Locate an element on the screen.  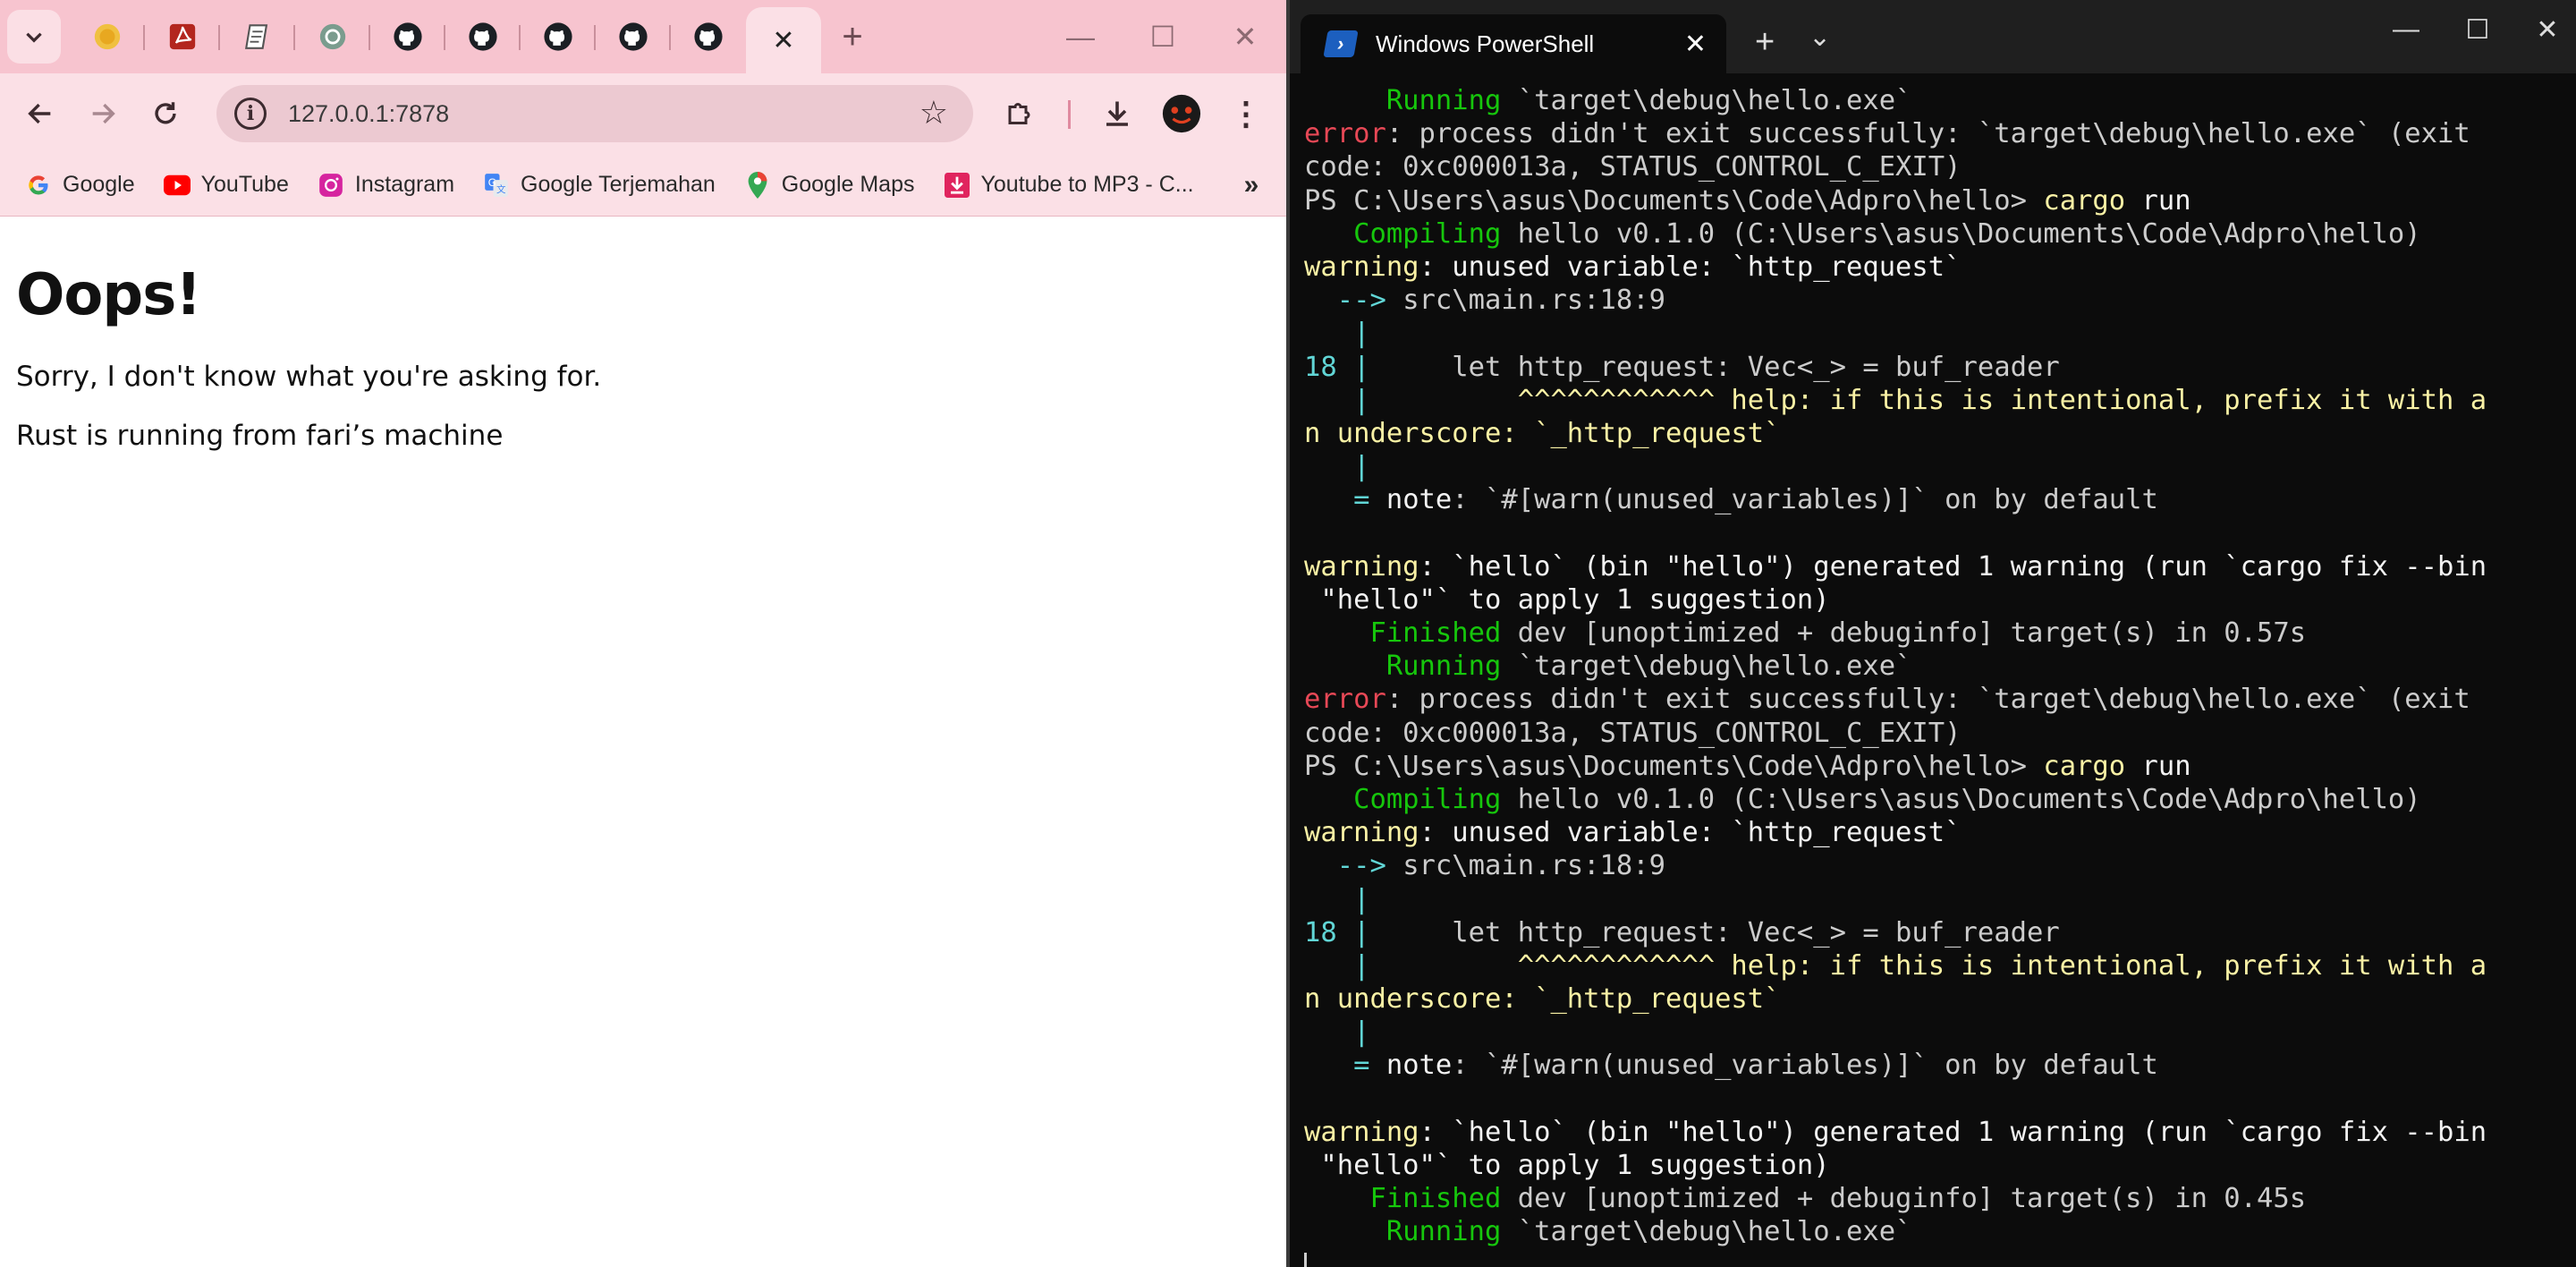
terminal-text: let http_request: Vec<_> = buf_reader is located at coordinates (1714, 932).